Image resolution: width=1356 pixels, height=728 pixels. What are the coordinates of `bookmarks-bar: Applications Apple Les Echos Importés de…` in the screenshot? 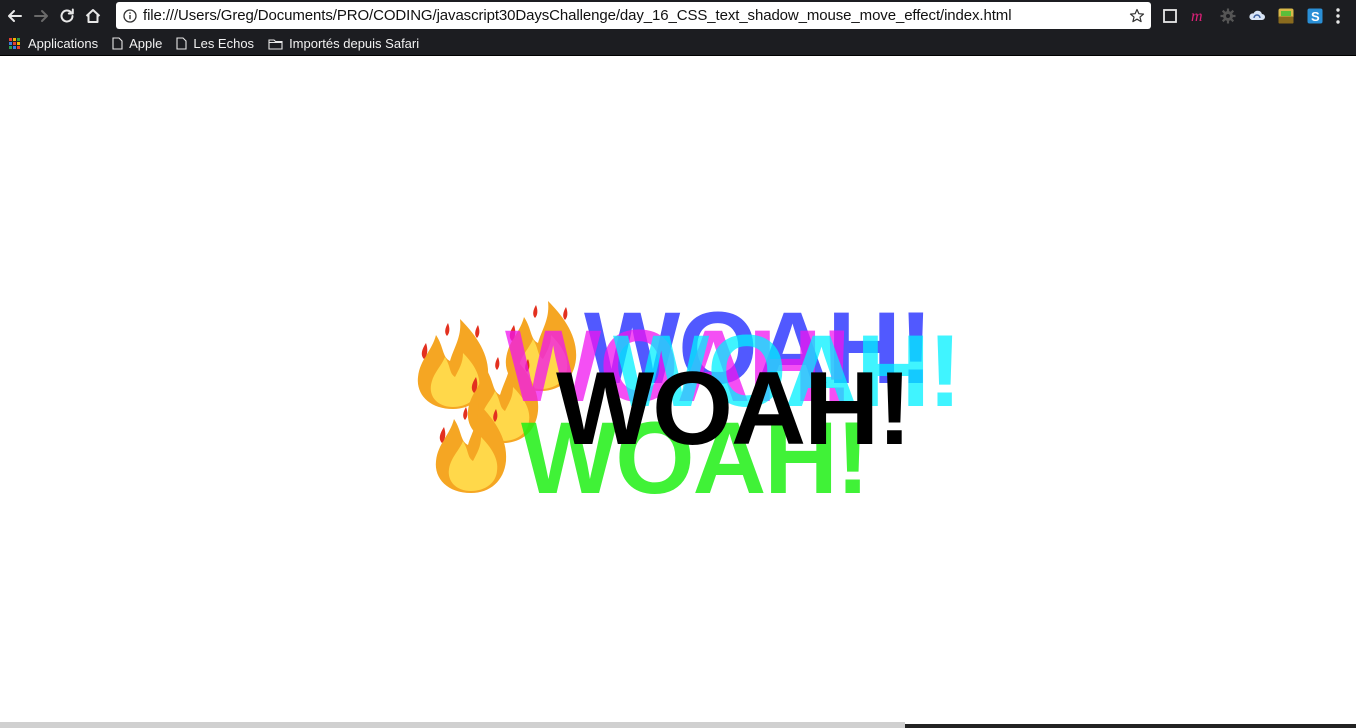 It's located at (678, 44).